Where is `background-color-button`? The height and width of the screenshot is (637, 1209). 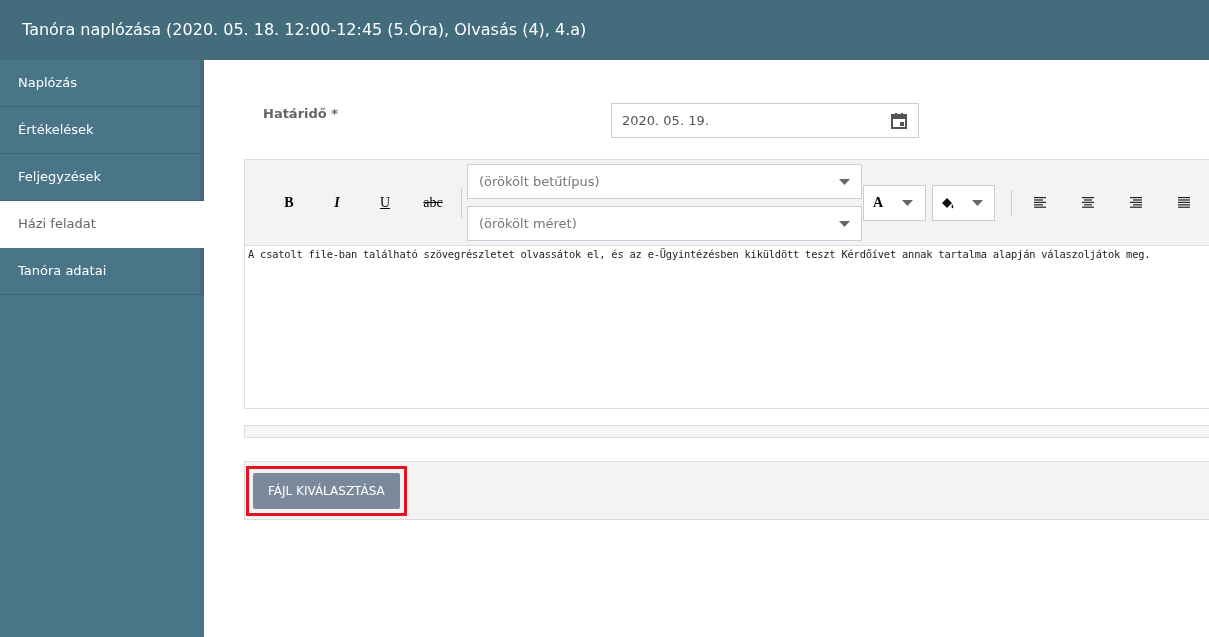
background-color-button is located at coordinates (963, 202).